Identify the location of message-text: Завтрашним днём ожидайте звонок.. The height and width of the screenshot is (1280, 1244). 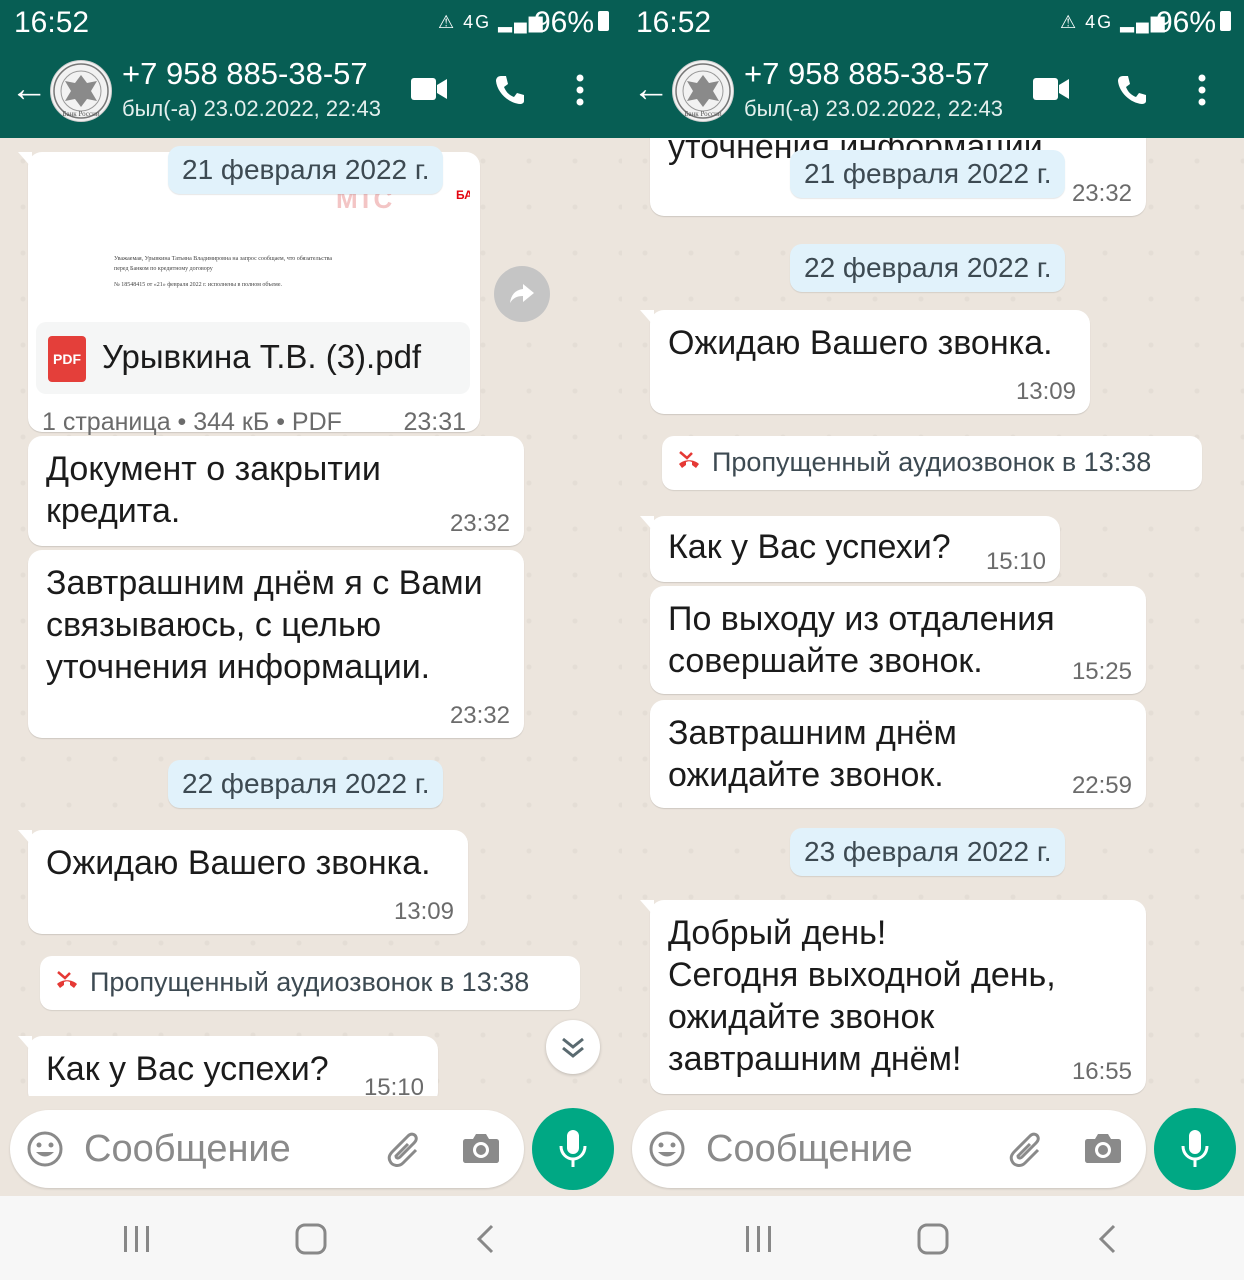
(812, 754).